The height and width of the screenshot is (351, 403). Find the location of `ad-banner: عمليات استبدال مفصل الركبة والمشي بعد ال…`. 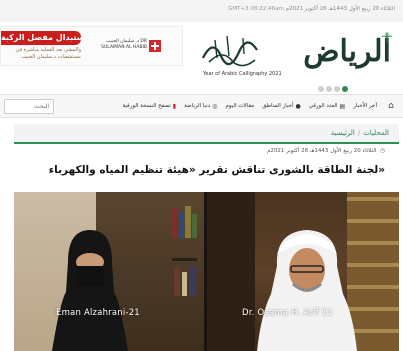

ad-banner: عمليات استبدال مفصل الركبة والمشي بعد ال… is located at coordinates (91, 46).